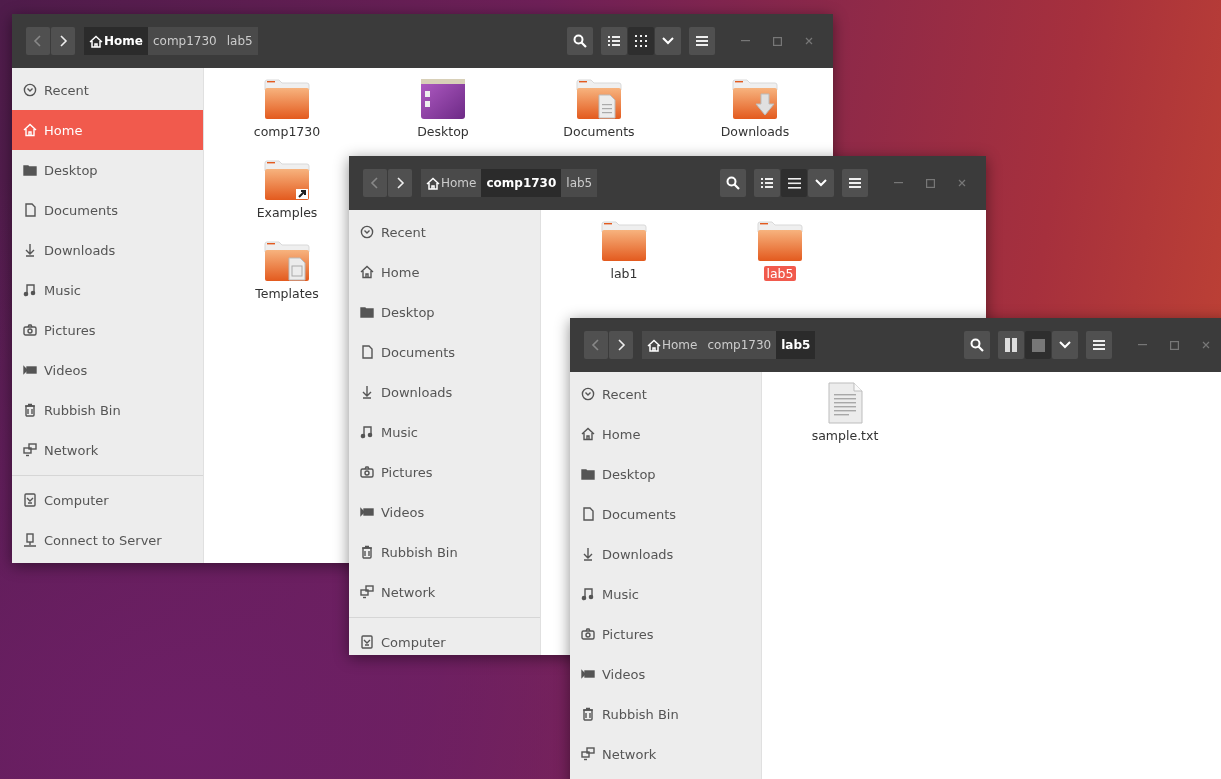 Image resolution: width=1221 pixels, height=779 pixels. I want to click on desktop-folder-icon, so click(443, 99).